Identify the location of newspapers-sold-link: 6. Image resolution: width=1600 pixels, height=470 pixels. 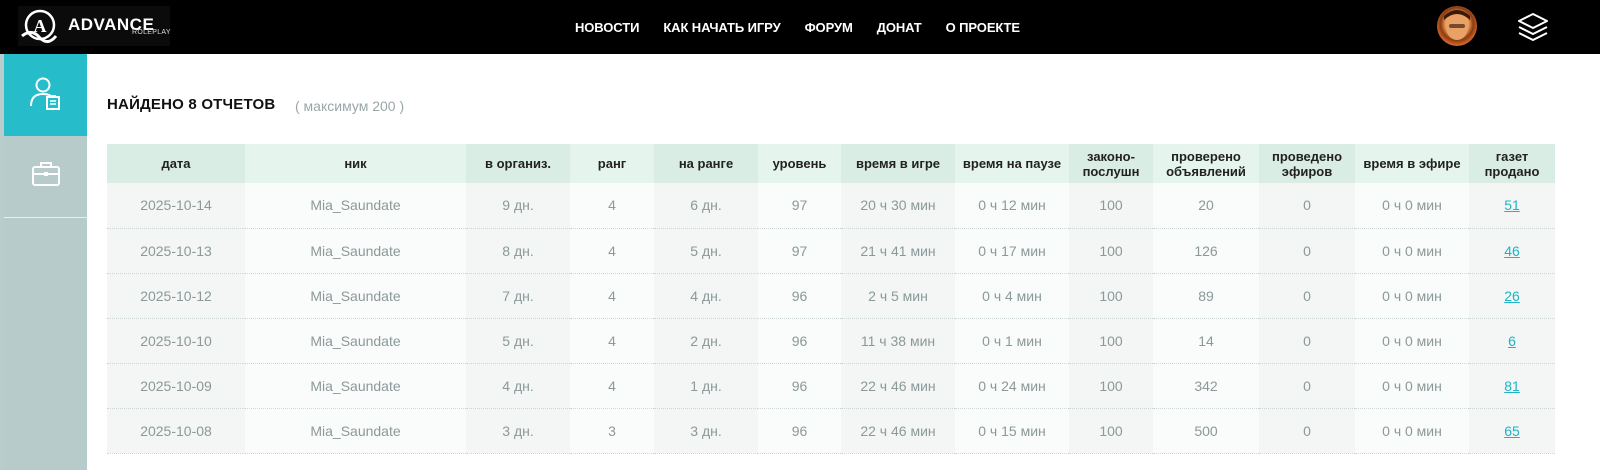
(1512, 341).